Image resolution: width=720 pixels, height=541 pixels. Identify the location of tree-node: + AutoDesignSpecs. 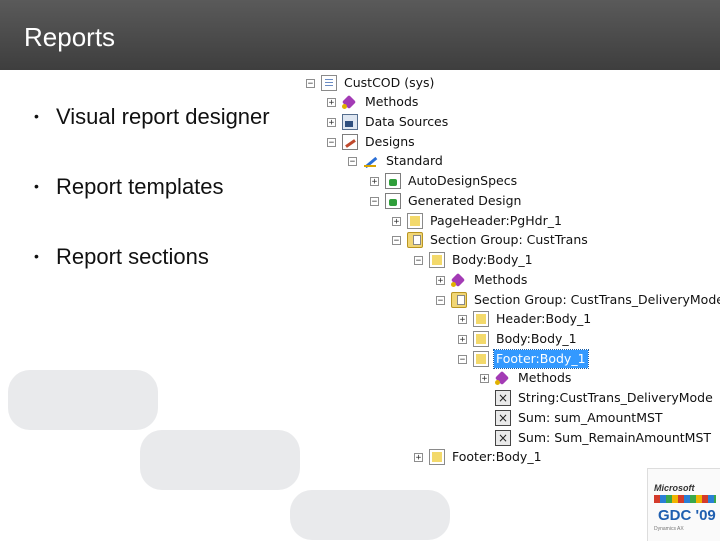
(444, 181).